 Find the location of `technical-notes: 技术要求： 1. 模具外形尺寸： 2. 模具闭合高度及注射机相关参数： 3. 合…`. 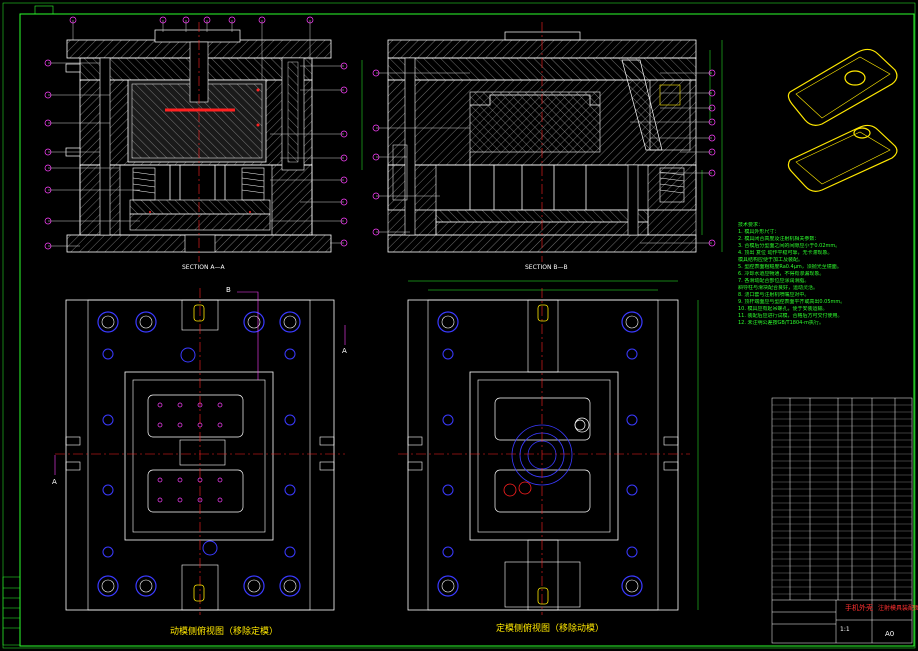

technical-notes: 技术要求： 1. 模具外形尺寸： 2. 模具闭合高度及注射机相关参数： 3. 合… is located at coordinates (825, 274).